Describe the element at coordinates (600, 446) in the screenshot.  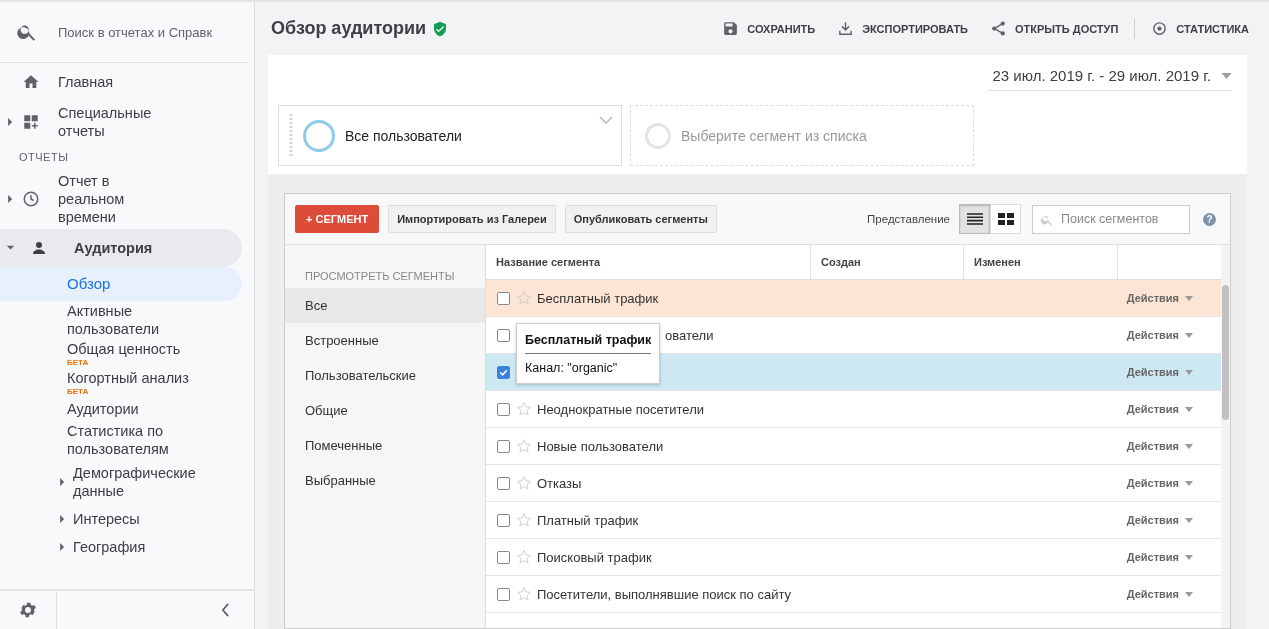
I see `segment-name: Новые пользователи` at that location.